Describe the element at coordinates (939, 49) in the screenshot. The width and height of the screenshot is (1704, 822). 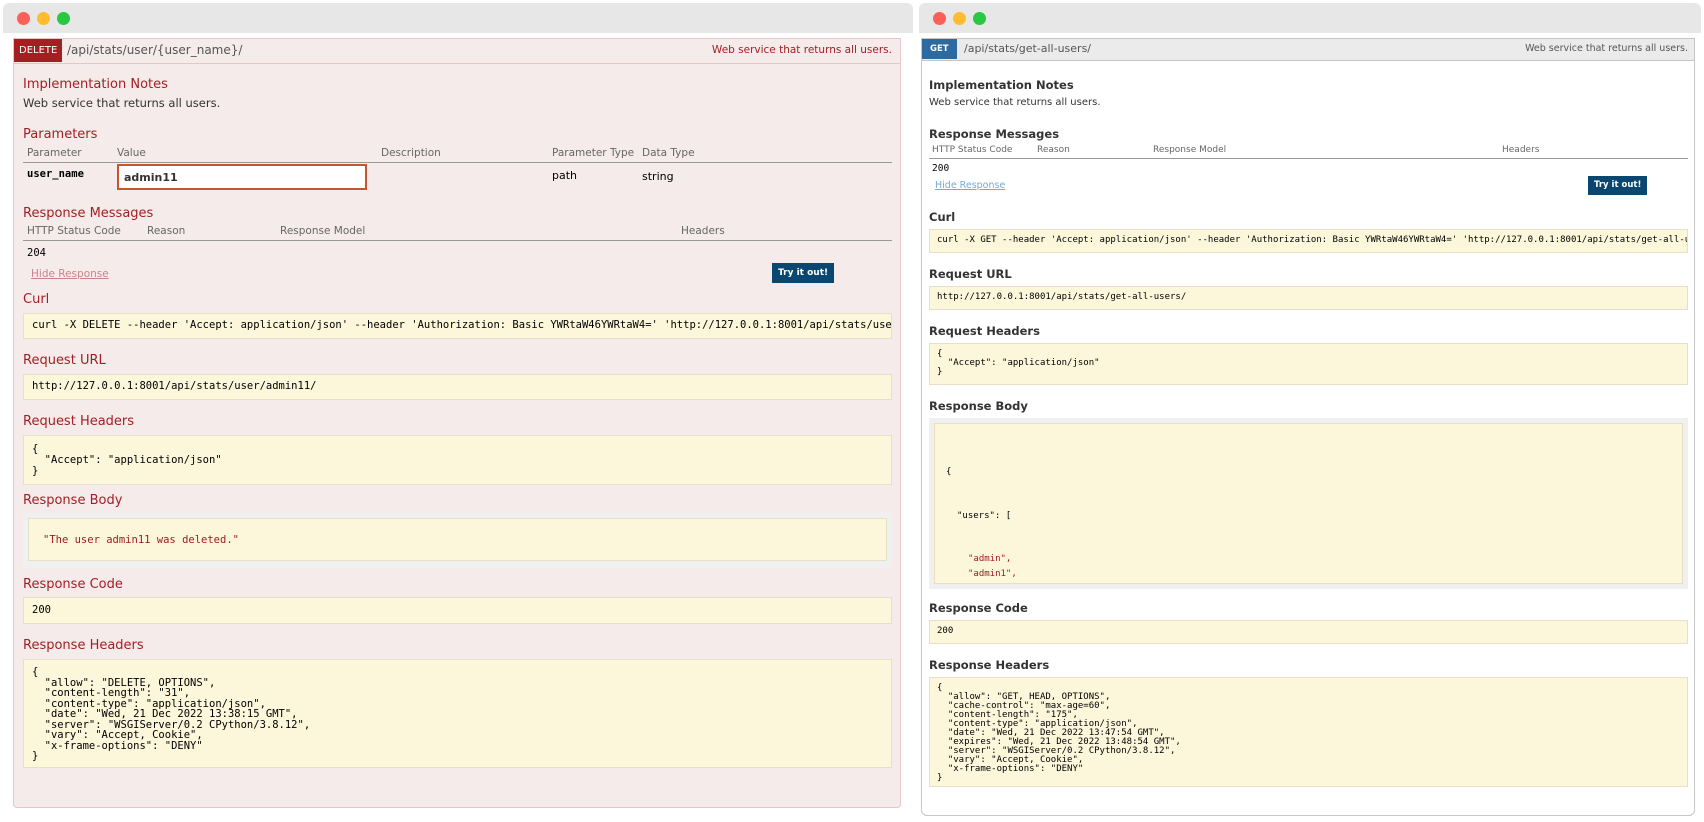
I see `method-badge: GET` at that location.